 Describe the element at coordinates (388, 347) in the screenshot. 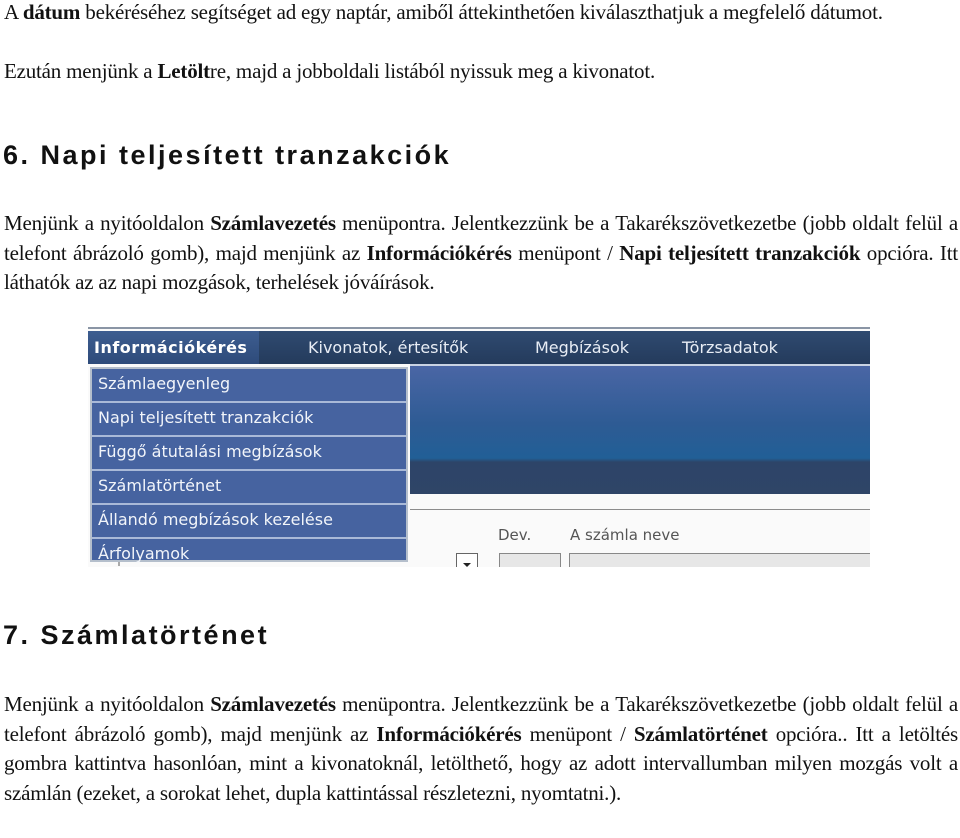

I see `nav-item-kivonatok: Kivonatok, értesítők` at that location.